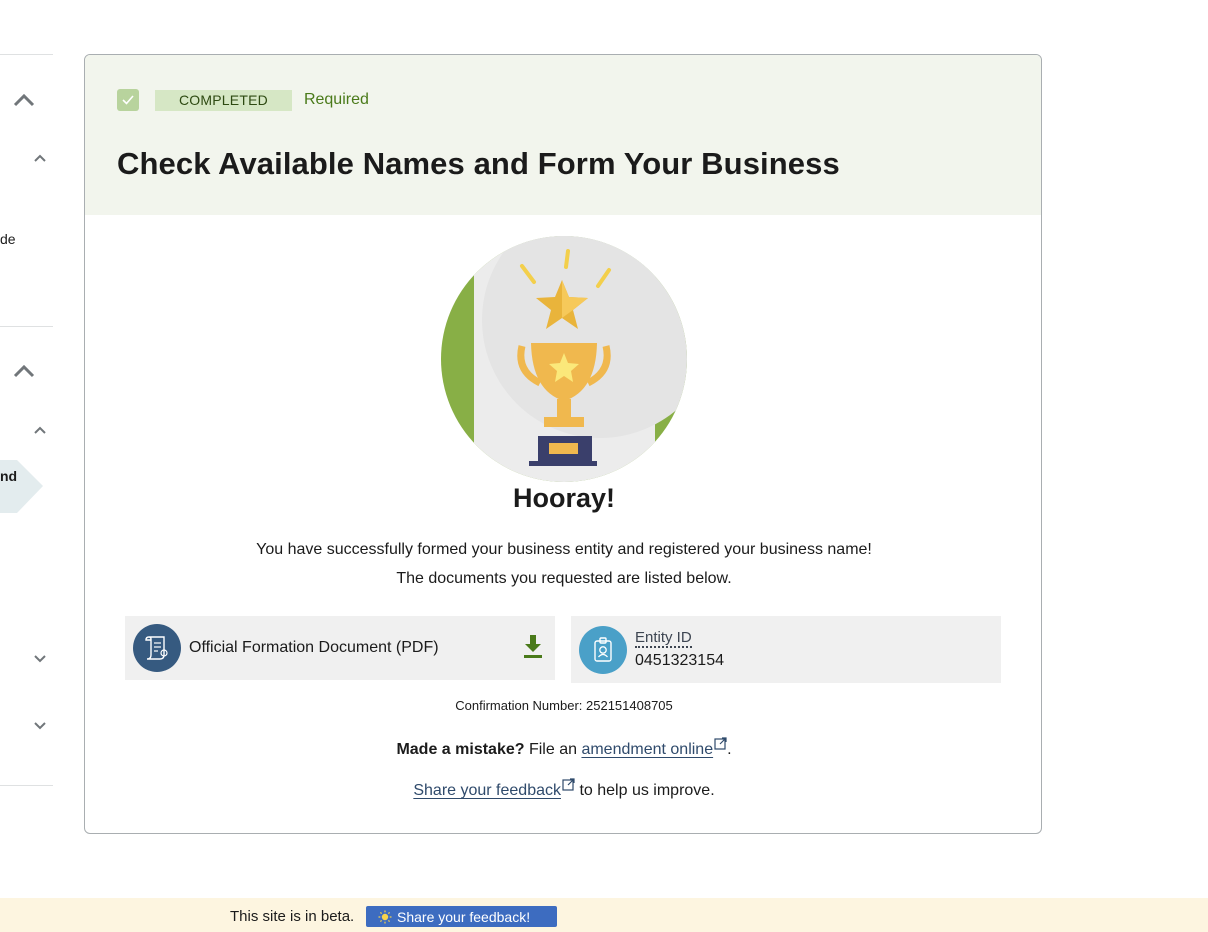  What do you see at coordinates (460, 749) in the screenshot?
I see `mistake-bold-label: Made a mistake?` at bounding box center [460, 749].